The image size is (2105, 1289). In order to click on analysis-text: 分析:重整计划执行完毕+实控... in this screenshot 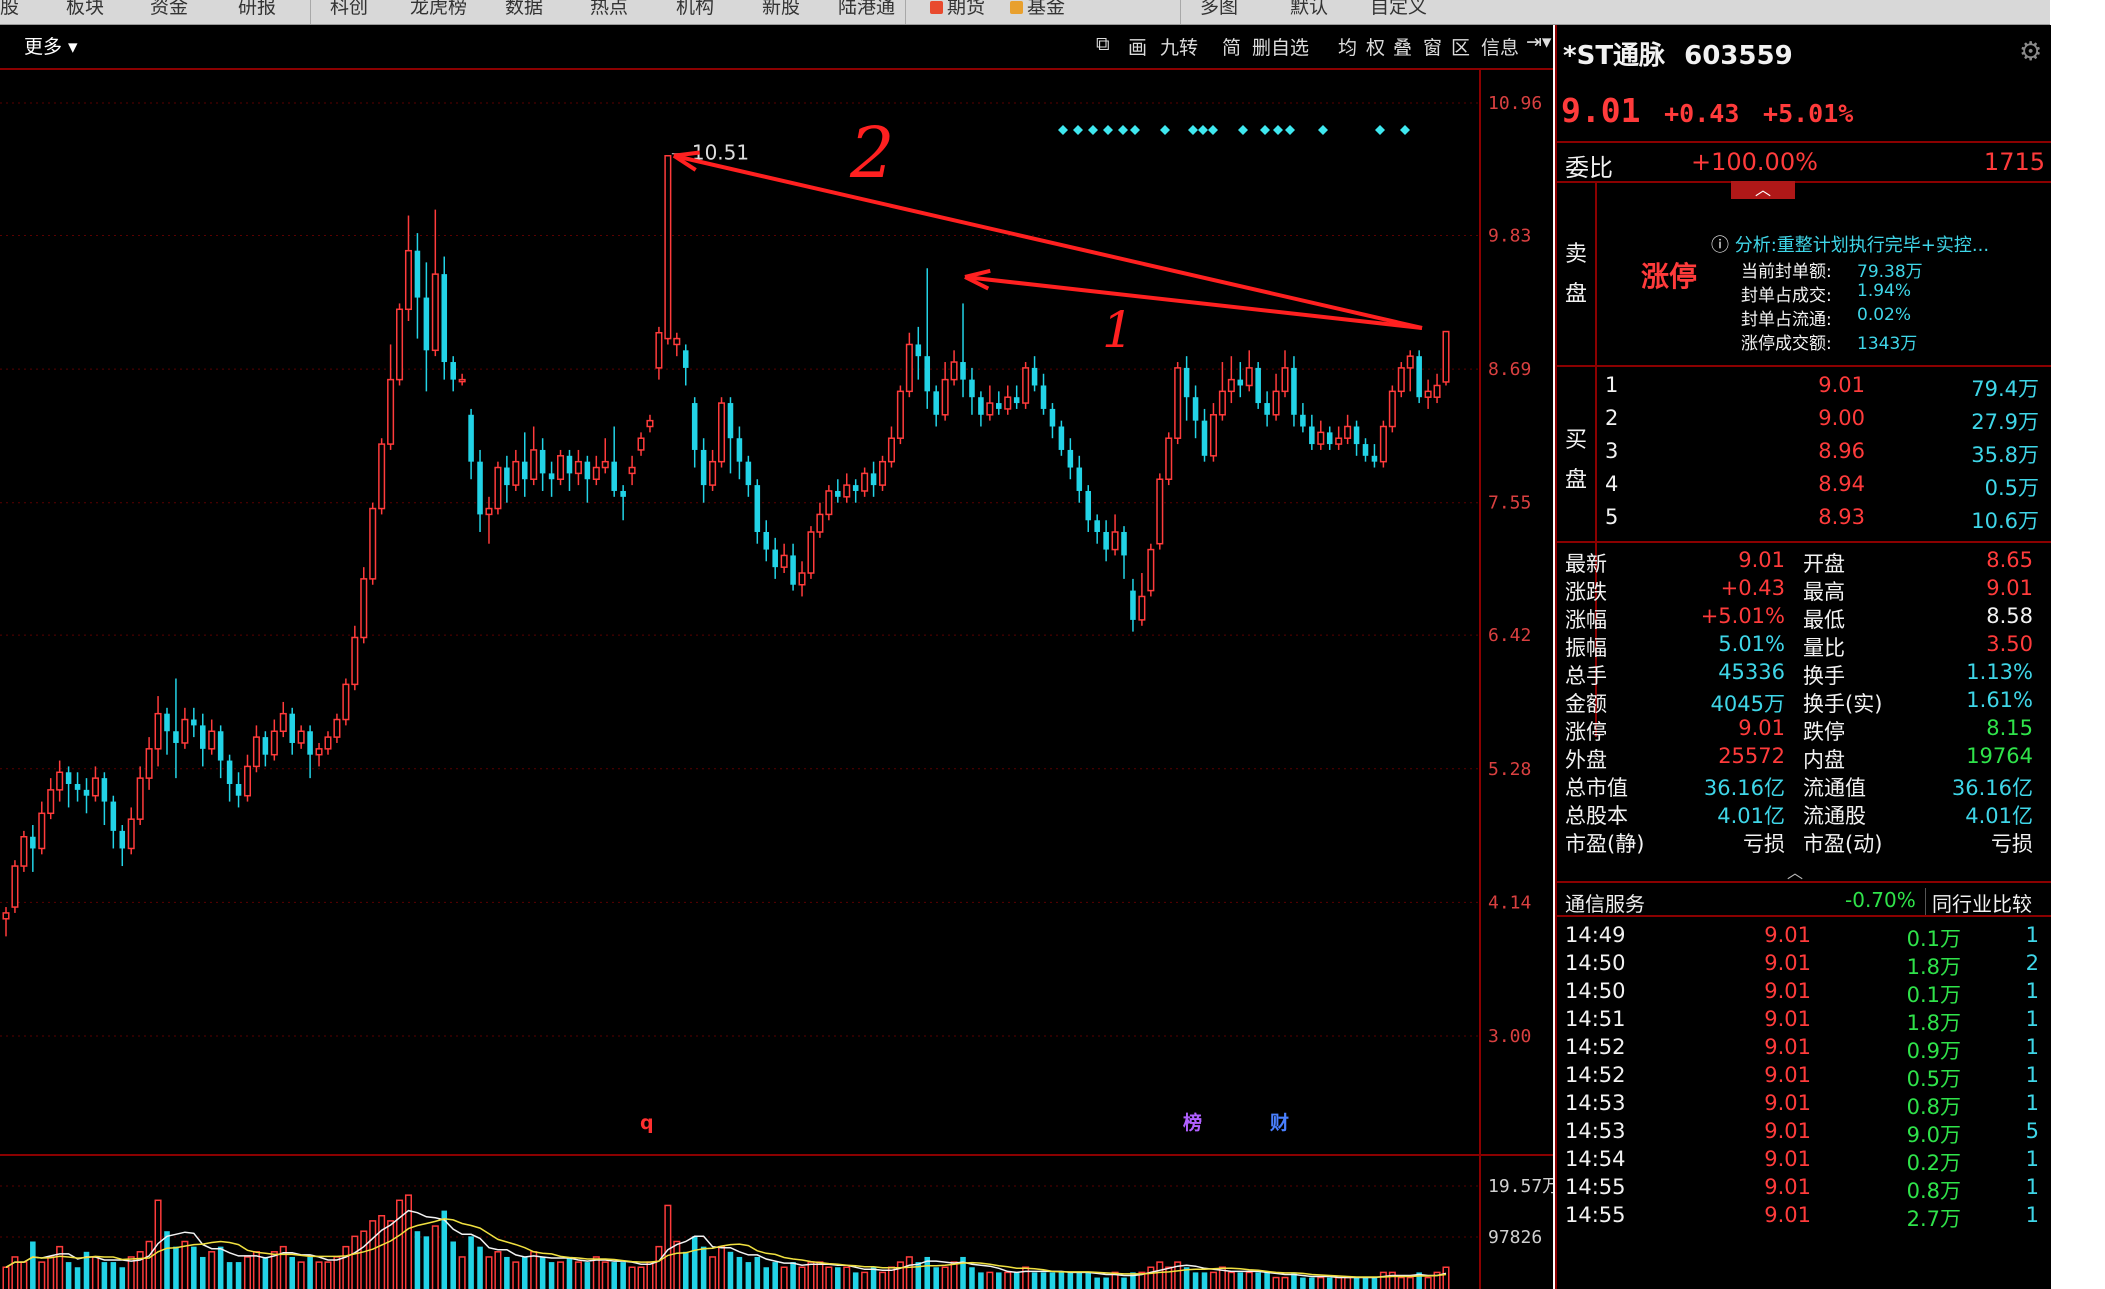, I will do `click(1862, 245)`.